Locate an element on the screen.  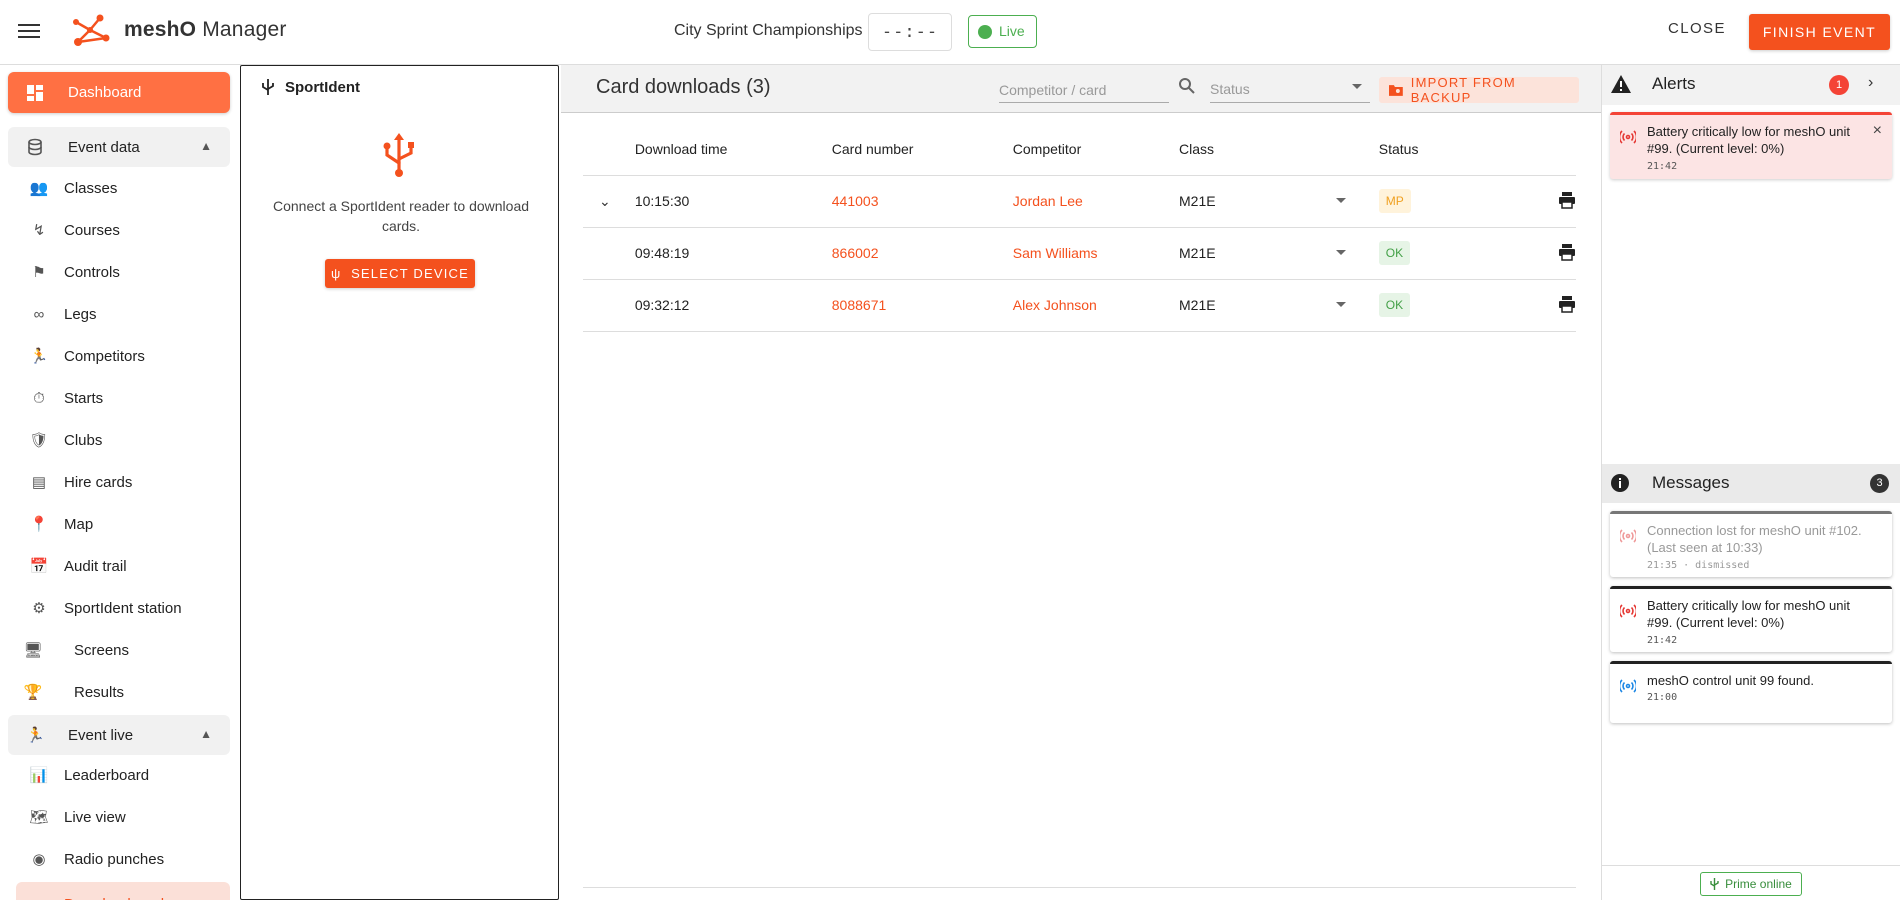
info-icon is located at coordinates (1620, 483).